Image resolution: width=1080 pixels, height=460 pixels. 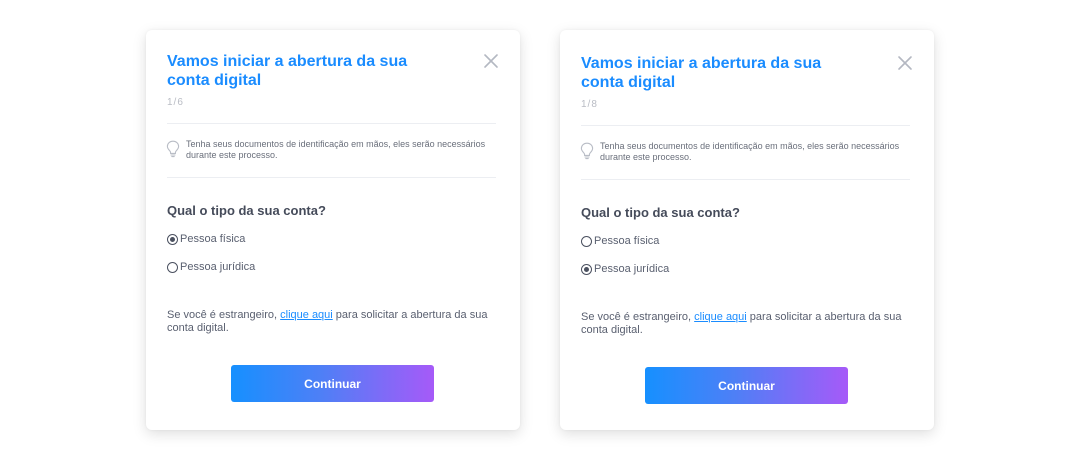 I want to click on step-indicator: 1/6, so click(x=175, y=102).